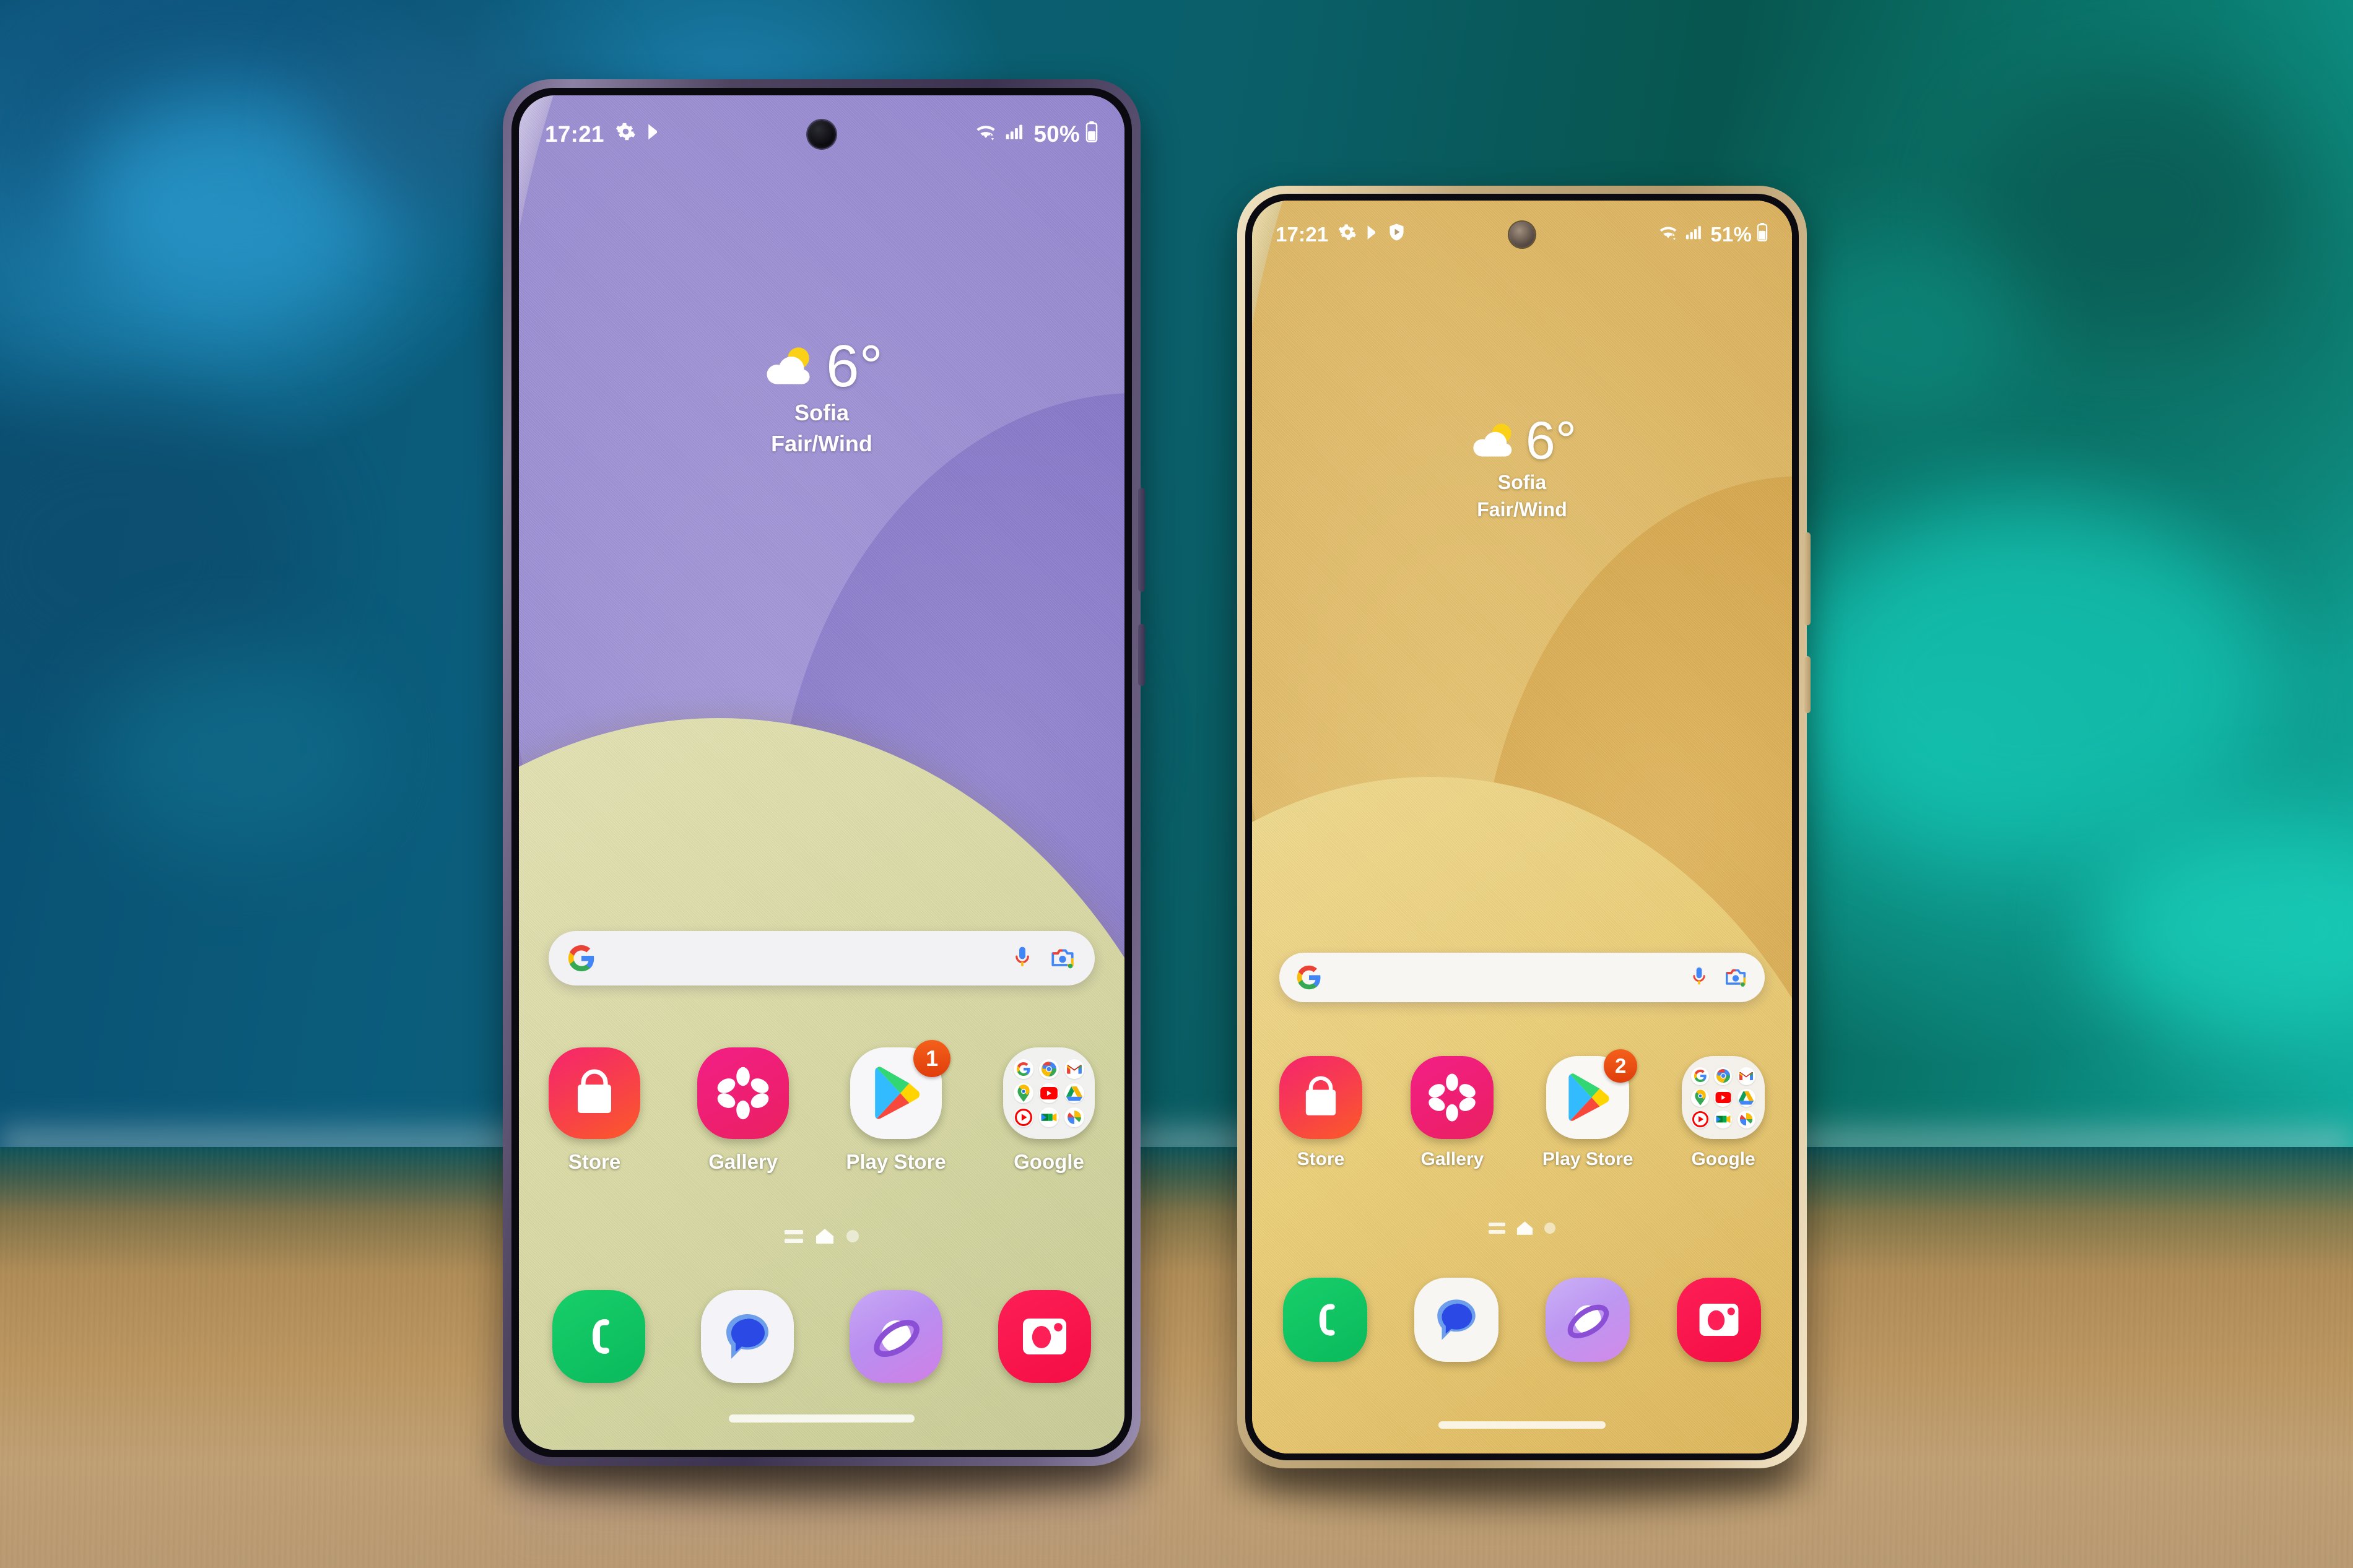 This screenshot has width=2353, height=1568. I want to click on youtube-music-icon, so click(1023, 1117).